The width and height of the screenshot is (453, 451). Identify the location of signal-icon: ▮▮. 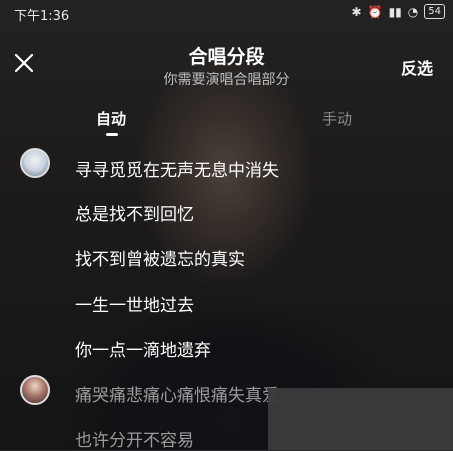
(395, 11).